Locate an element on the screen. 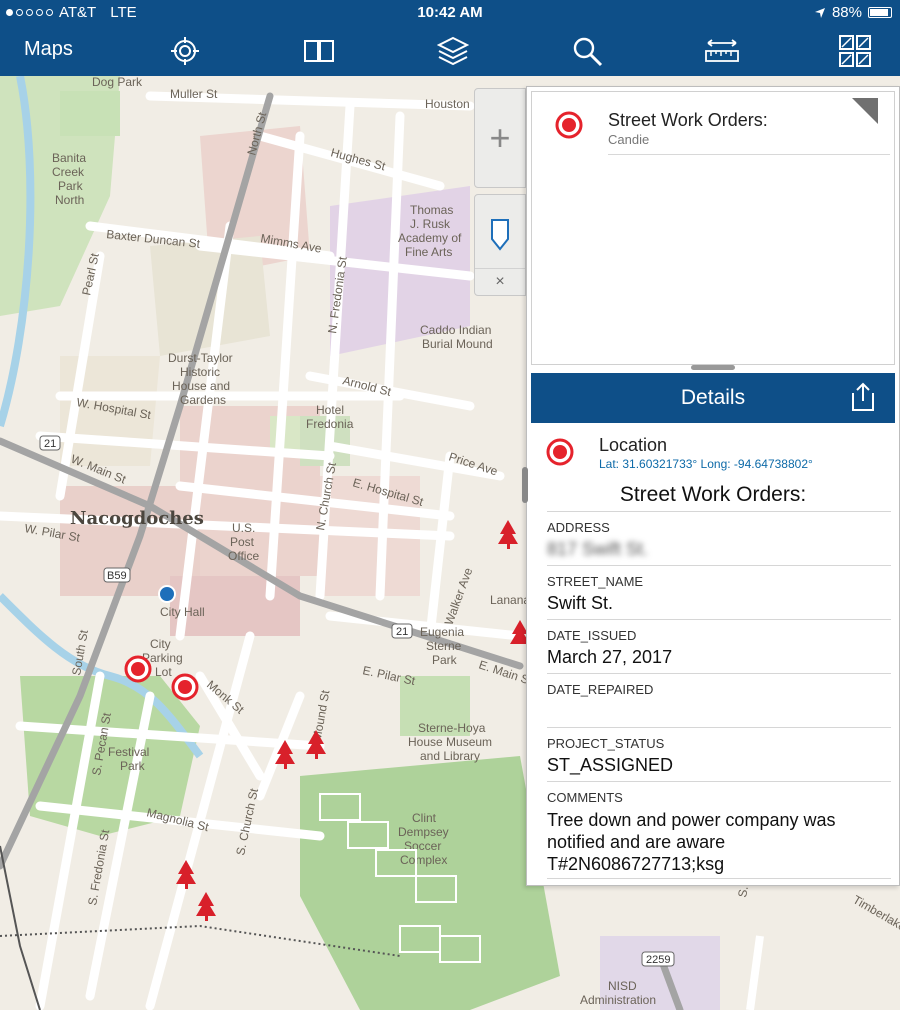  location-coords: Lat: 31.60321733° Long: -94.64738802° is located at coordinates (706, 464).